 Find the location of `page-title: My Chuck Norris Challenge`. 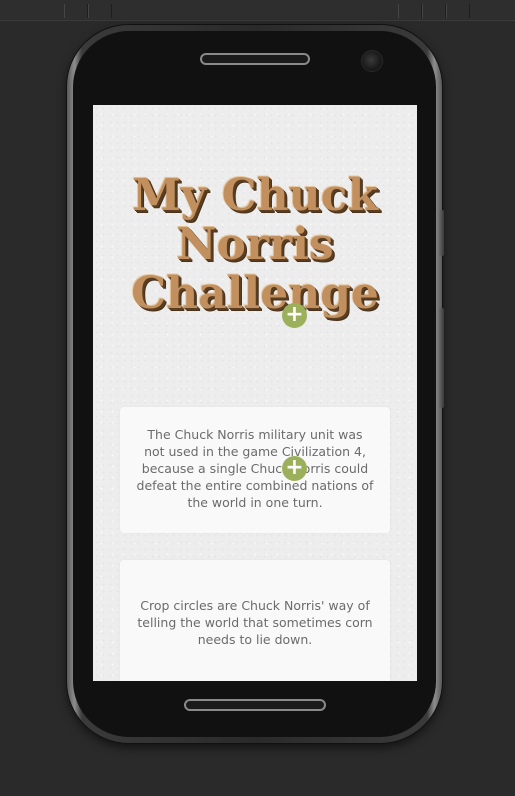

page-title: My Chuck Norris Challenge is located at coordinates (255, 244).